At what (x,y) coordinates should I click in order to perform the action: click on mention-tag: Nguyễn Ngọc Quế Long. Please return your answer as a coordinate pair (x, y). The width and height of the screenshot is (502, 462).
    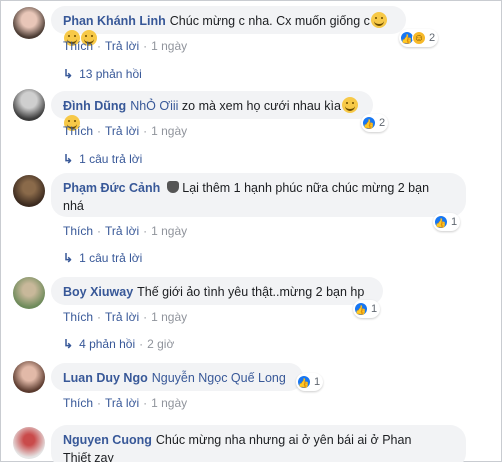
    Looking at the image, I should click on (219, 378).